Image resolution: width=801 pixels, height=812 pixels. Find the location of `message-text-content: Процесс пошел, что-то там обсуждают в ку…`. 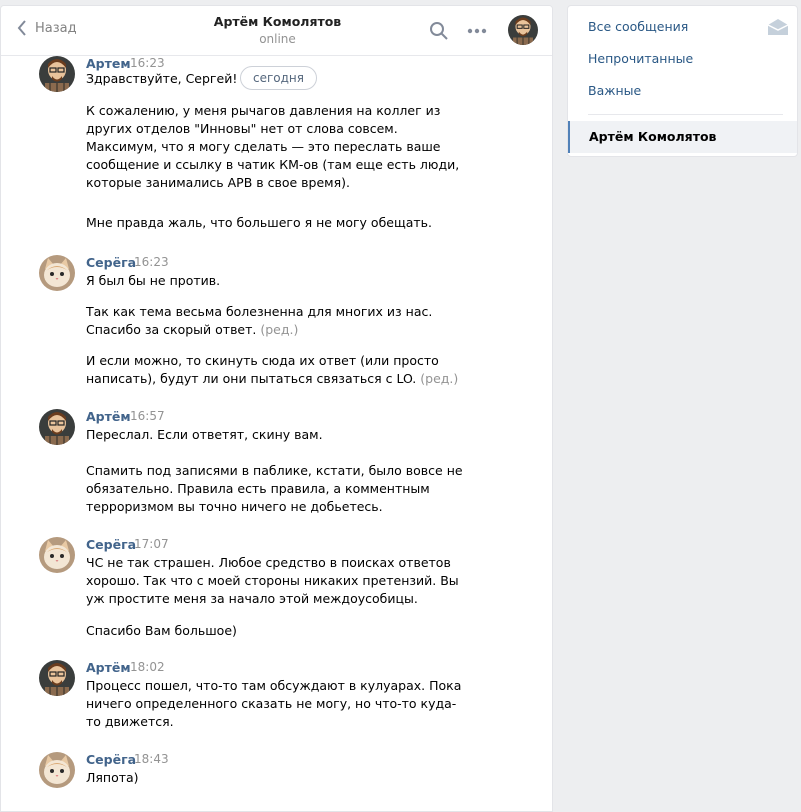

message-text-content: Процесс пошел, что-то там обсуждают в ку… is located at coordinates (274, 703).